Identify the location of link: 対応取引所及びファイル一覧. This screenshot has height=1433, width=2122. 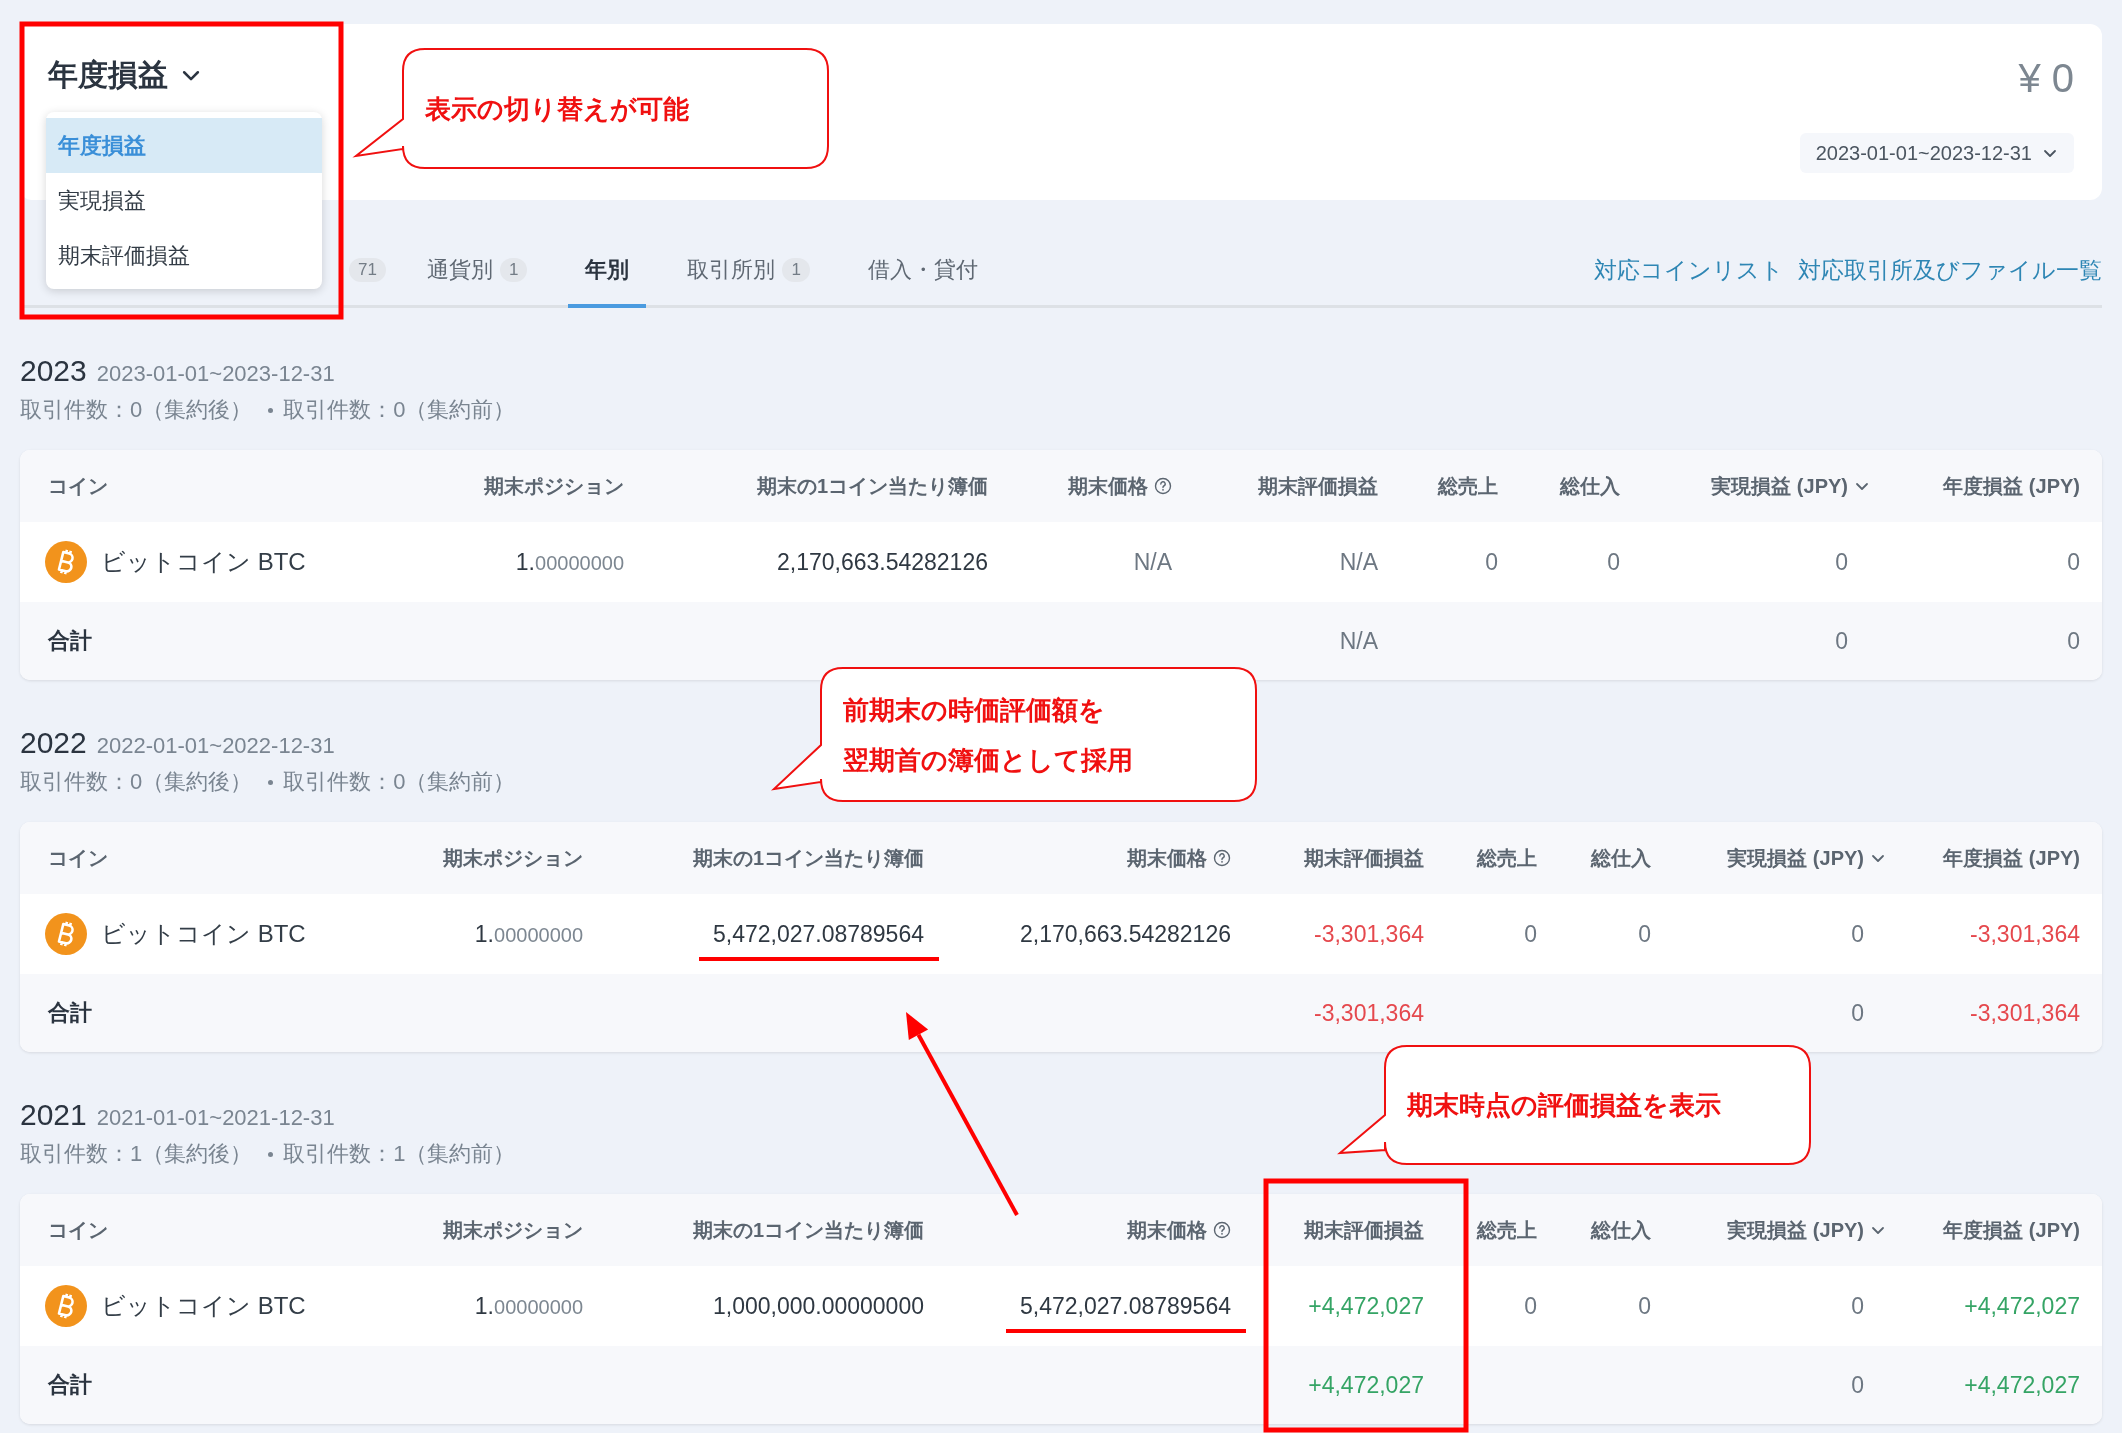
(1950, 270).